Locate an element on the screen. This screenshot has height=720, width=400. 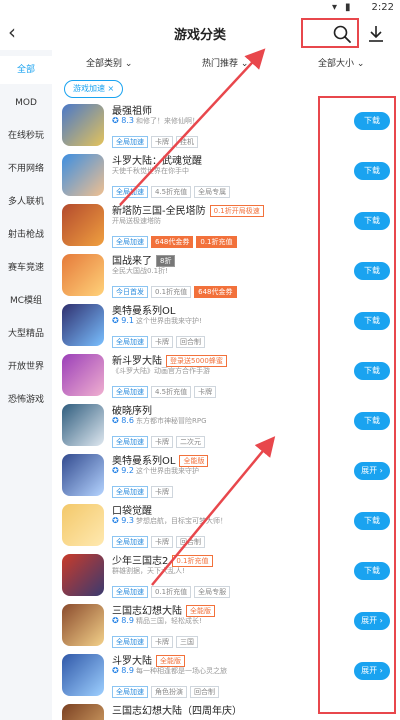
list-item: 破晓序列 ✪ 8.6 东方都市神秘冒险RPG 全局加速 卡牌 二次元 下载 is located at coordinates (226, 425).